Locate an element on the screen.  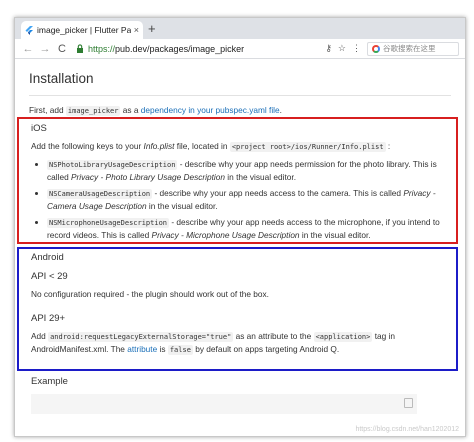
flutter-icon is located at coordinates (29, 30).